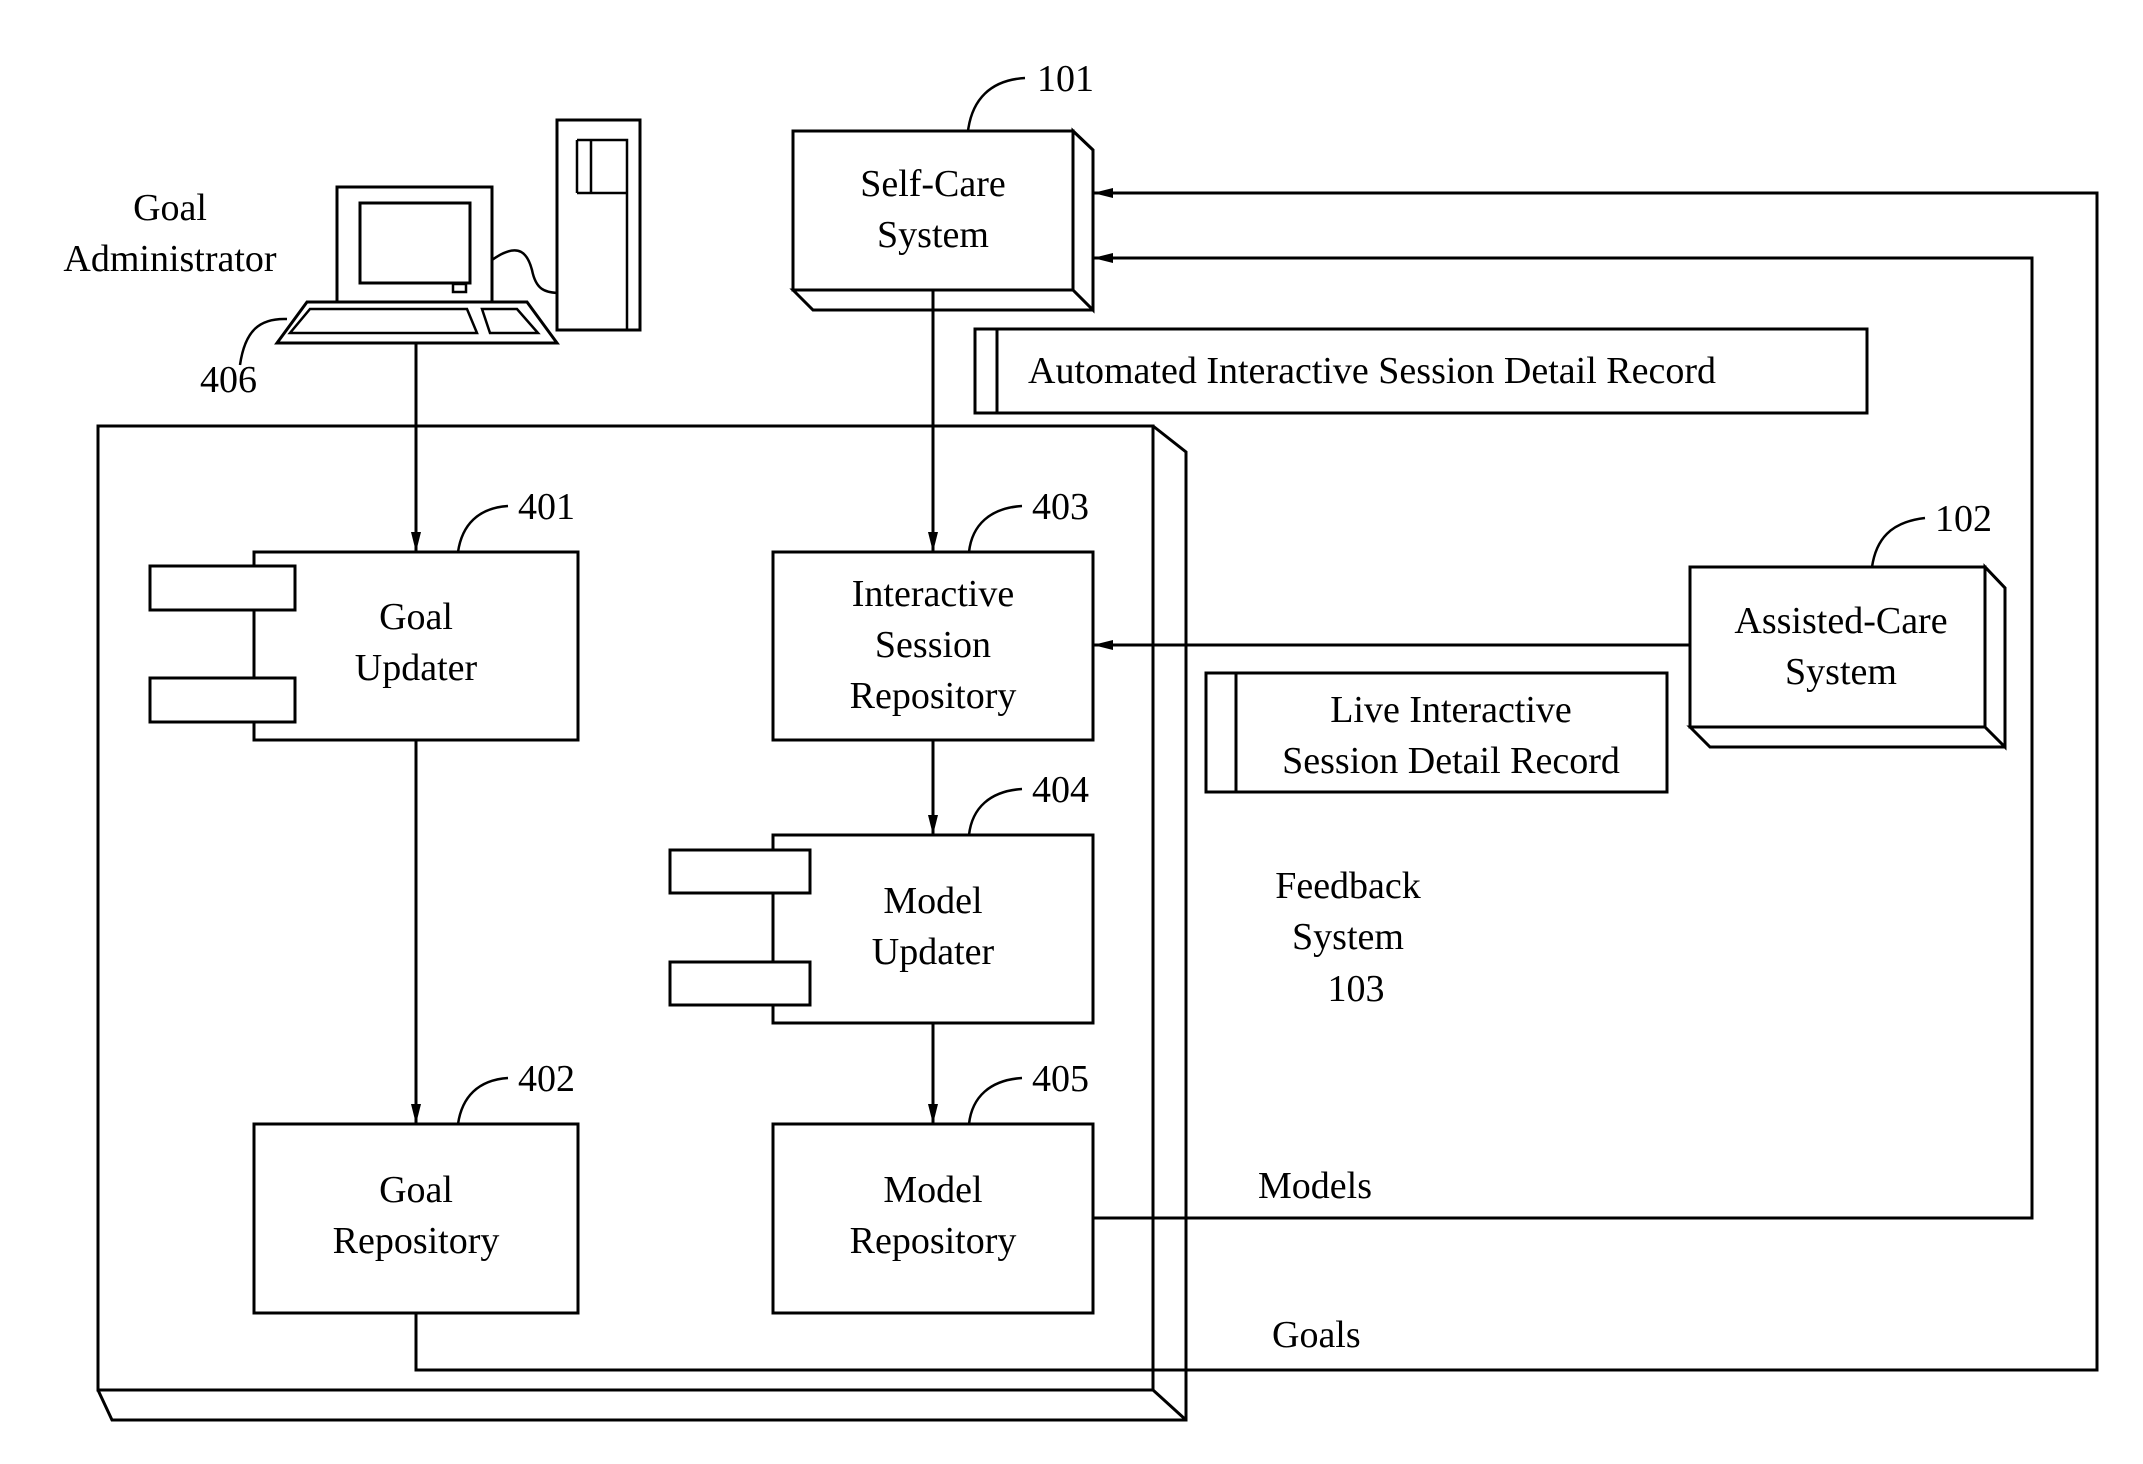 This screenshot has height=1464, width=2143. I want to click on model-repository-node, so click(933, 1218).